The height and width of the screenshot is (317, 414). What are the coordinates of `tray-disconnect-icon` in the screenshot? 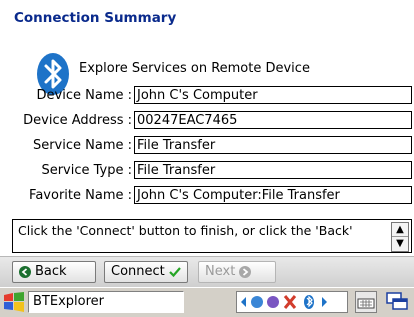 It's located at (290, 302).